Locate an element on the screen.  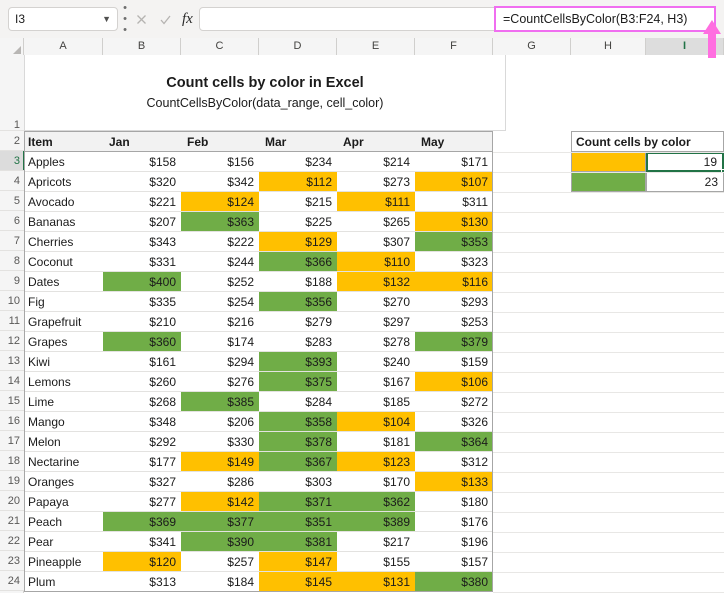
column-header-B: B is located at coordinates (142, 46).